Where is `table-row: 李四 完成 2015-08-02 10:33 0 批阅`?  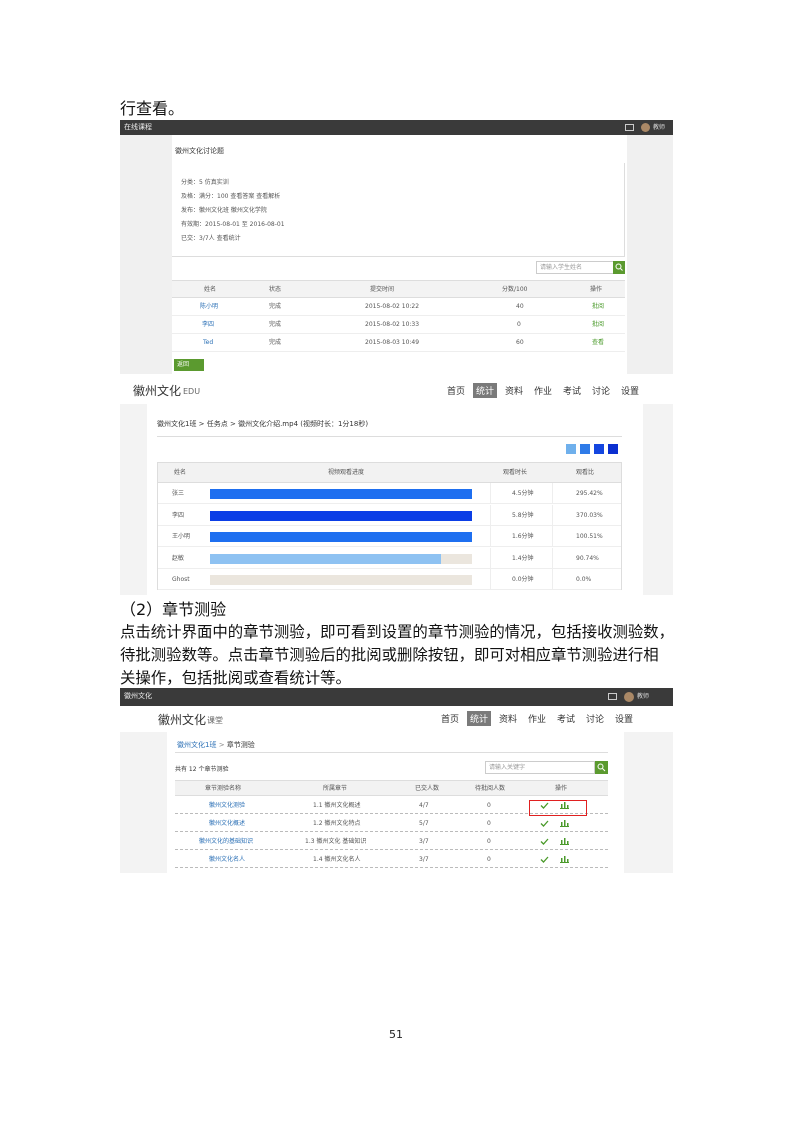 table-row: 李四 完成 2015-08-02 10:33 0 批阅 is located at coordinates (398, 325).